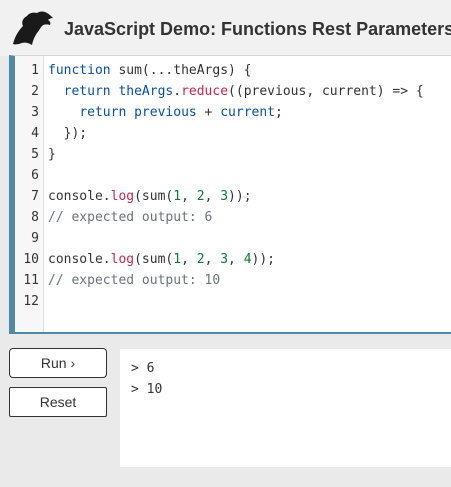 The image size is (451, 487). What do you see at coordinates (326, 91) in the screenshot?
I see `code-token: ((previous, current) => {` at bounding box center [326, 91].